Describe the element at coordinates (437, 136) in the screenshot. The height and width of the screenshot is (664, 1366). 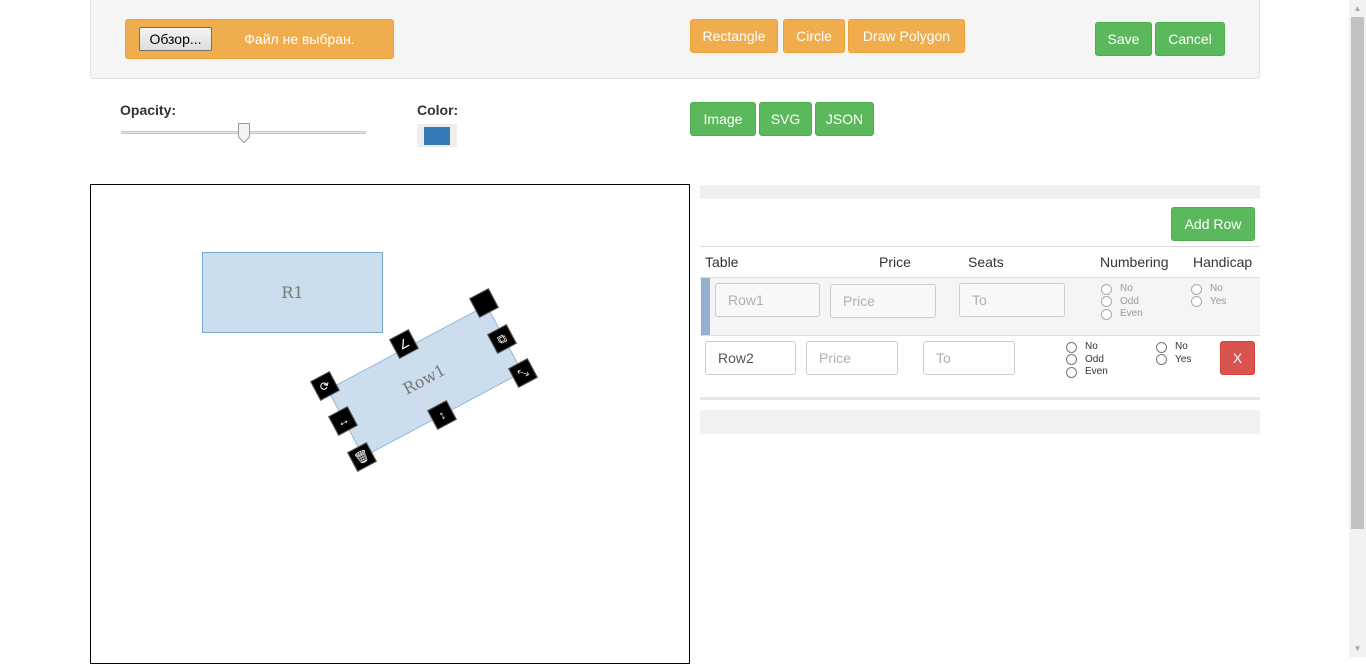
I see `color-swatch` at that location.